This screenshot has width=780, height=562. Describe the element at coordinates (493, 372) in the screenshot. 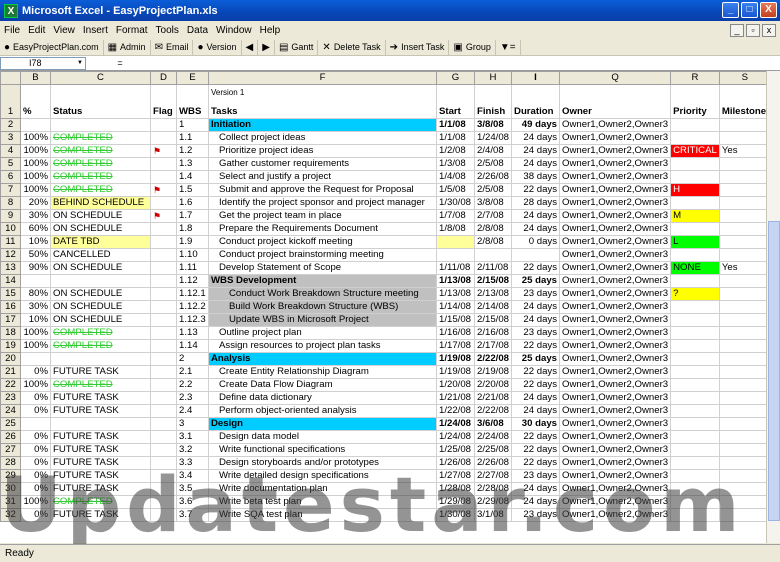

I see `cell-finish: 2/19/08` at that location.